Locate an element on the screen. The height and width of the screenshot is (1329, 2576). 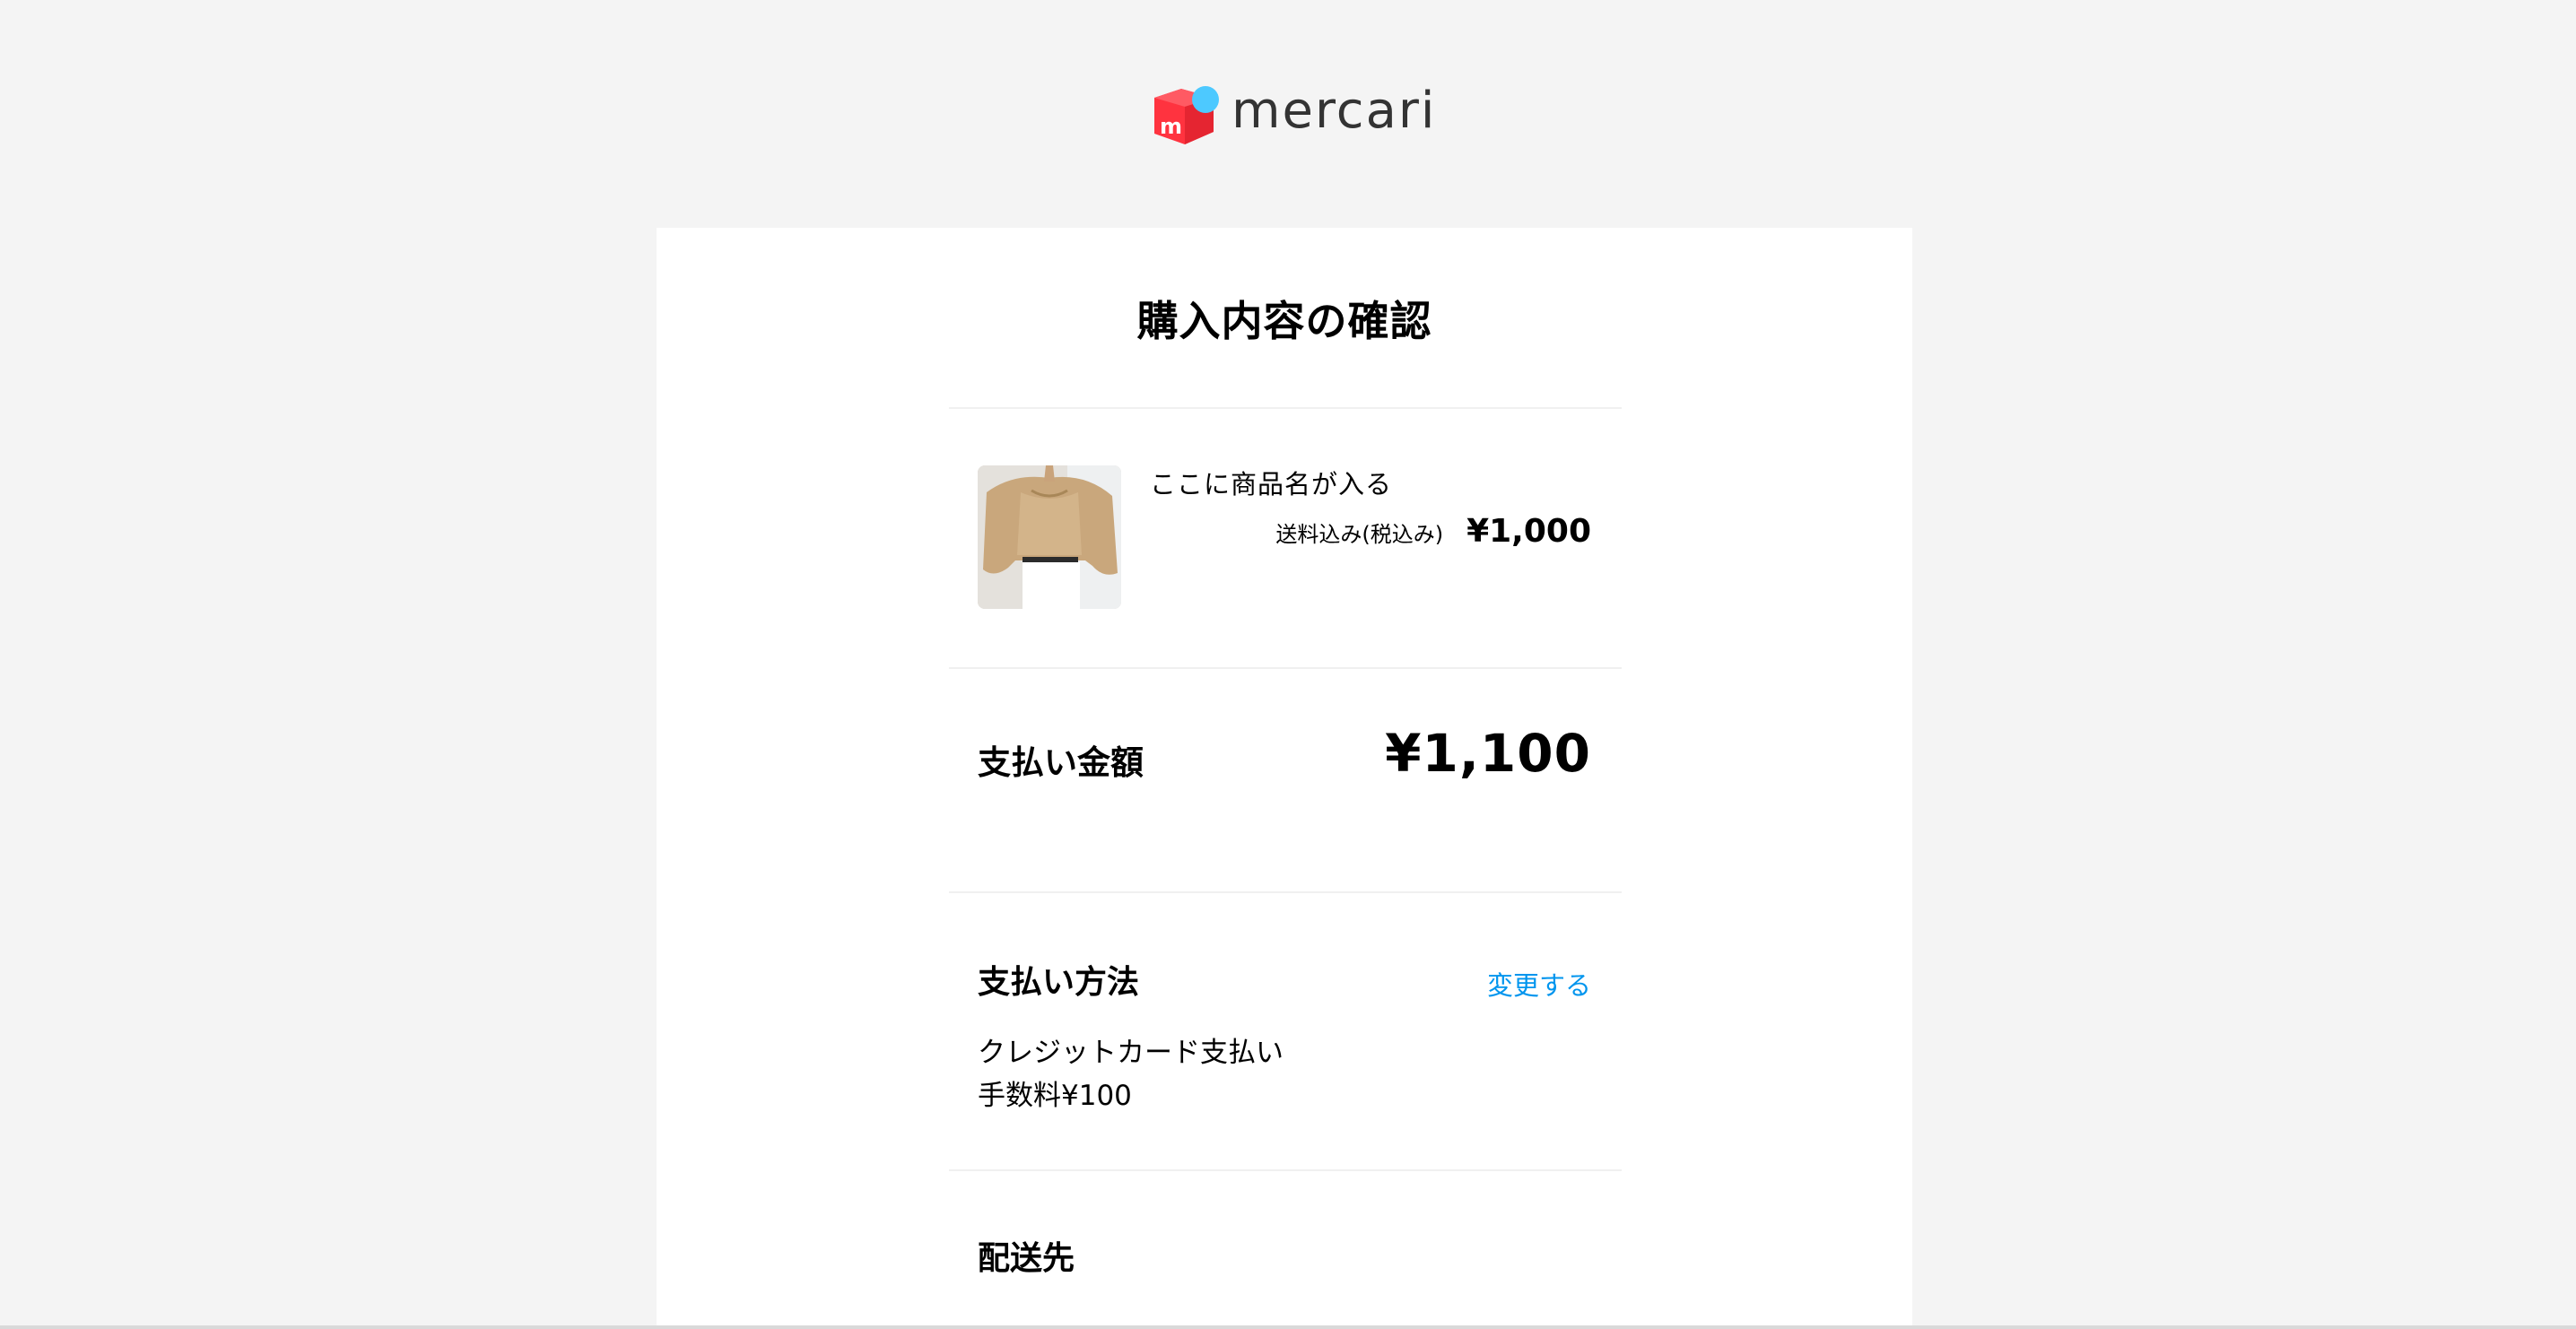
page-title: 購入内容の確認 is located at coordinates (1284, 321).